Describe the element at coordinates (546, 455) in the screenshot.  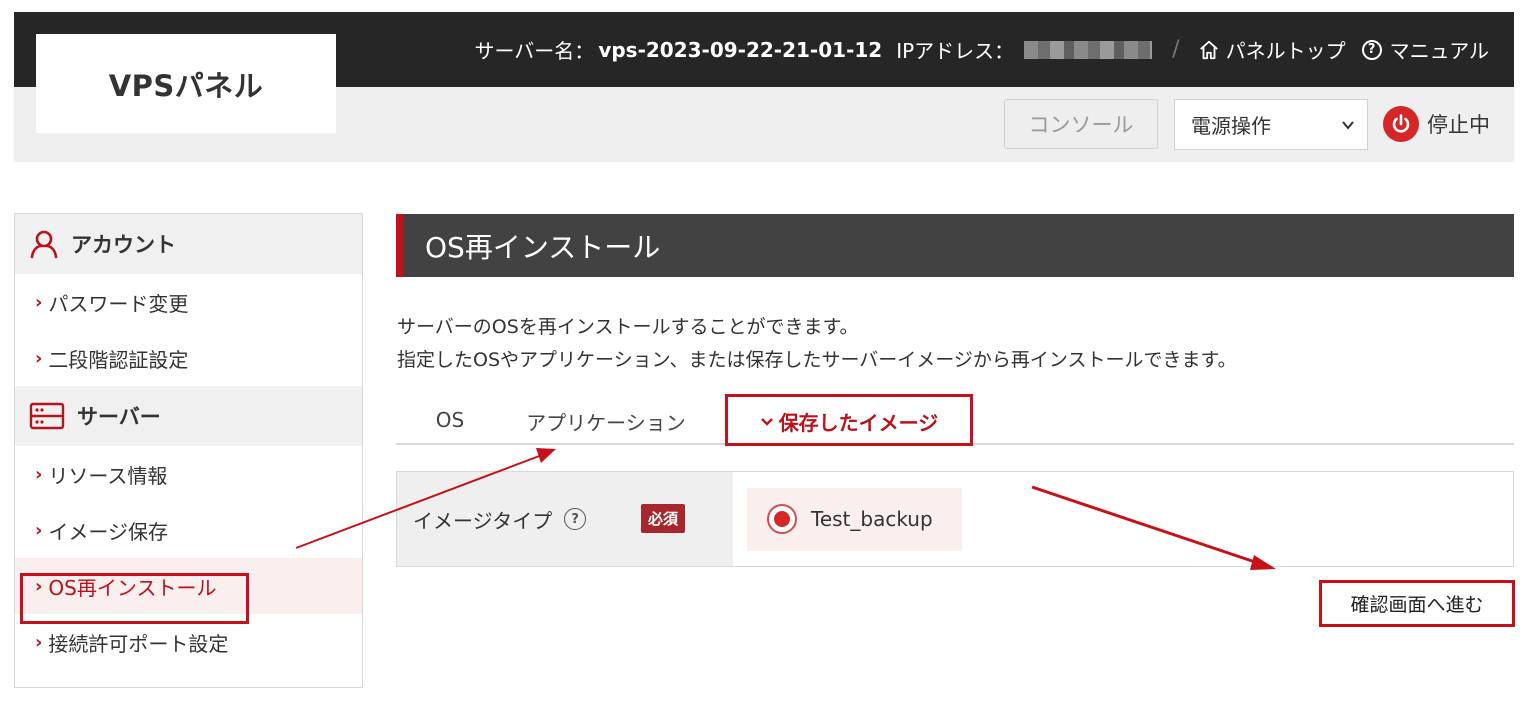
I see `annotation-arrowhead-tab` at that location.